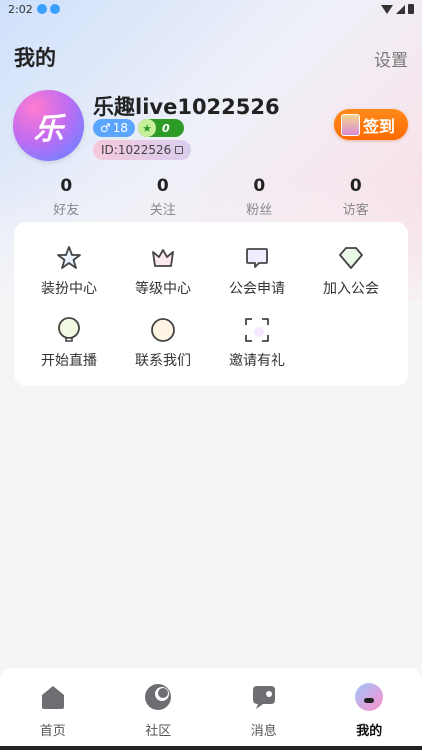  I want to click on checkin-button: 签到, so click(371, 124).